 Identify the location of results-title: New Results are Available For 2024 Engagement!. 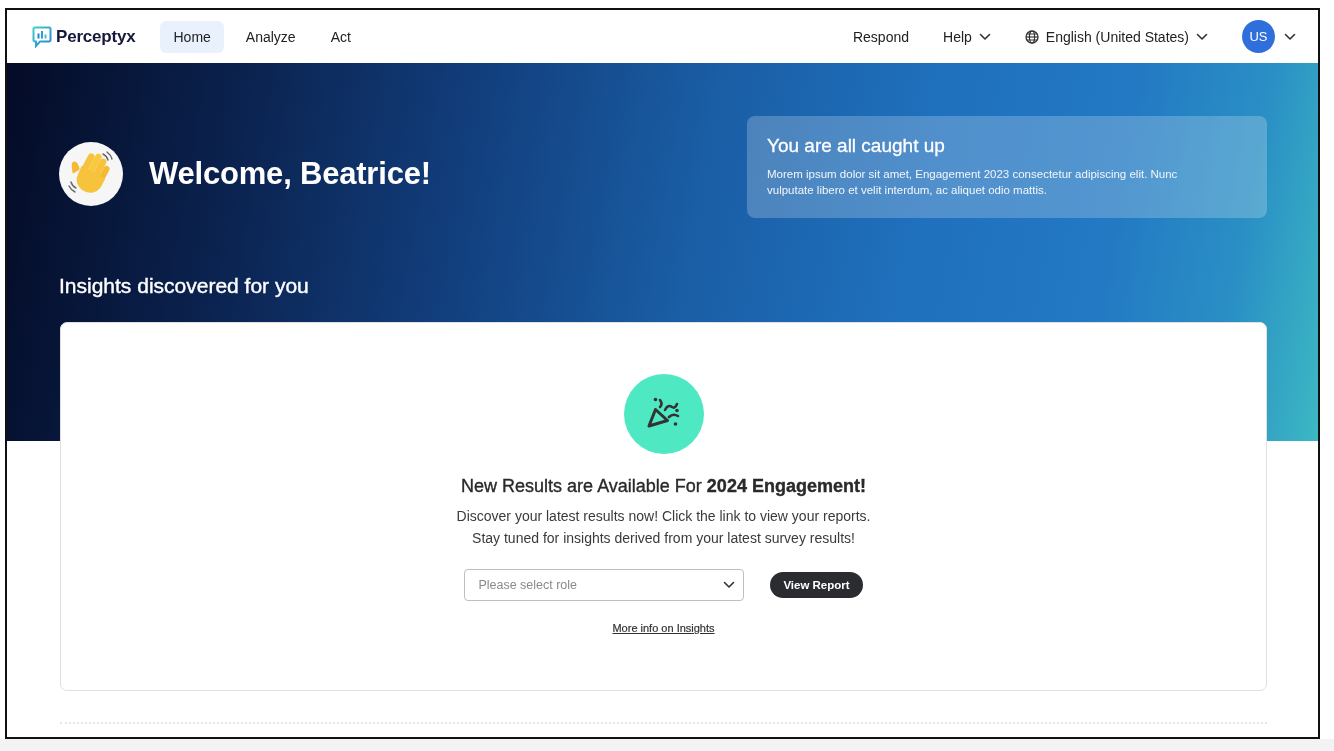
(663, 486).